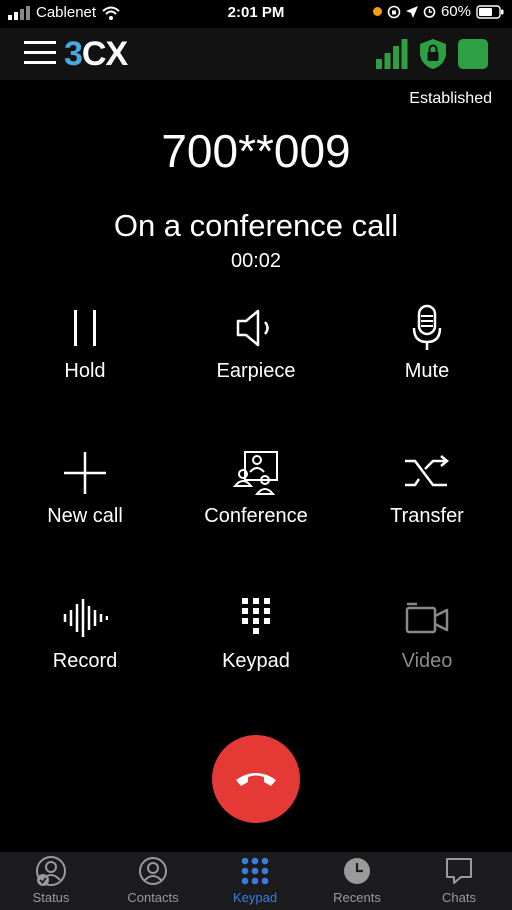 The image size is (512, 910). What do you see at coordinates (427, 471) in the screenshot?
I see `transfer-arrows-icon` at bounding box center [427, 471].